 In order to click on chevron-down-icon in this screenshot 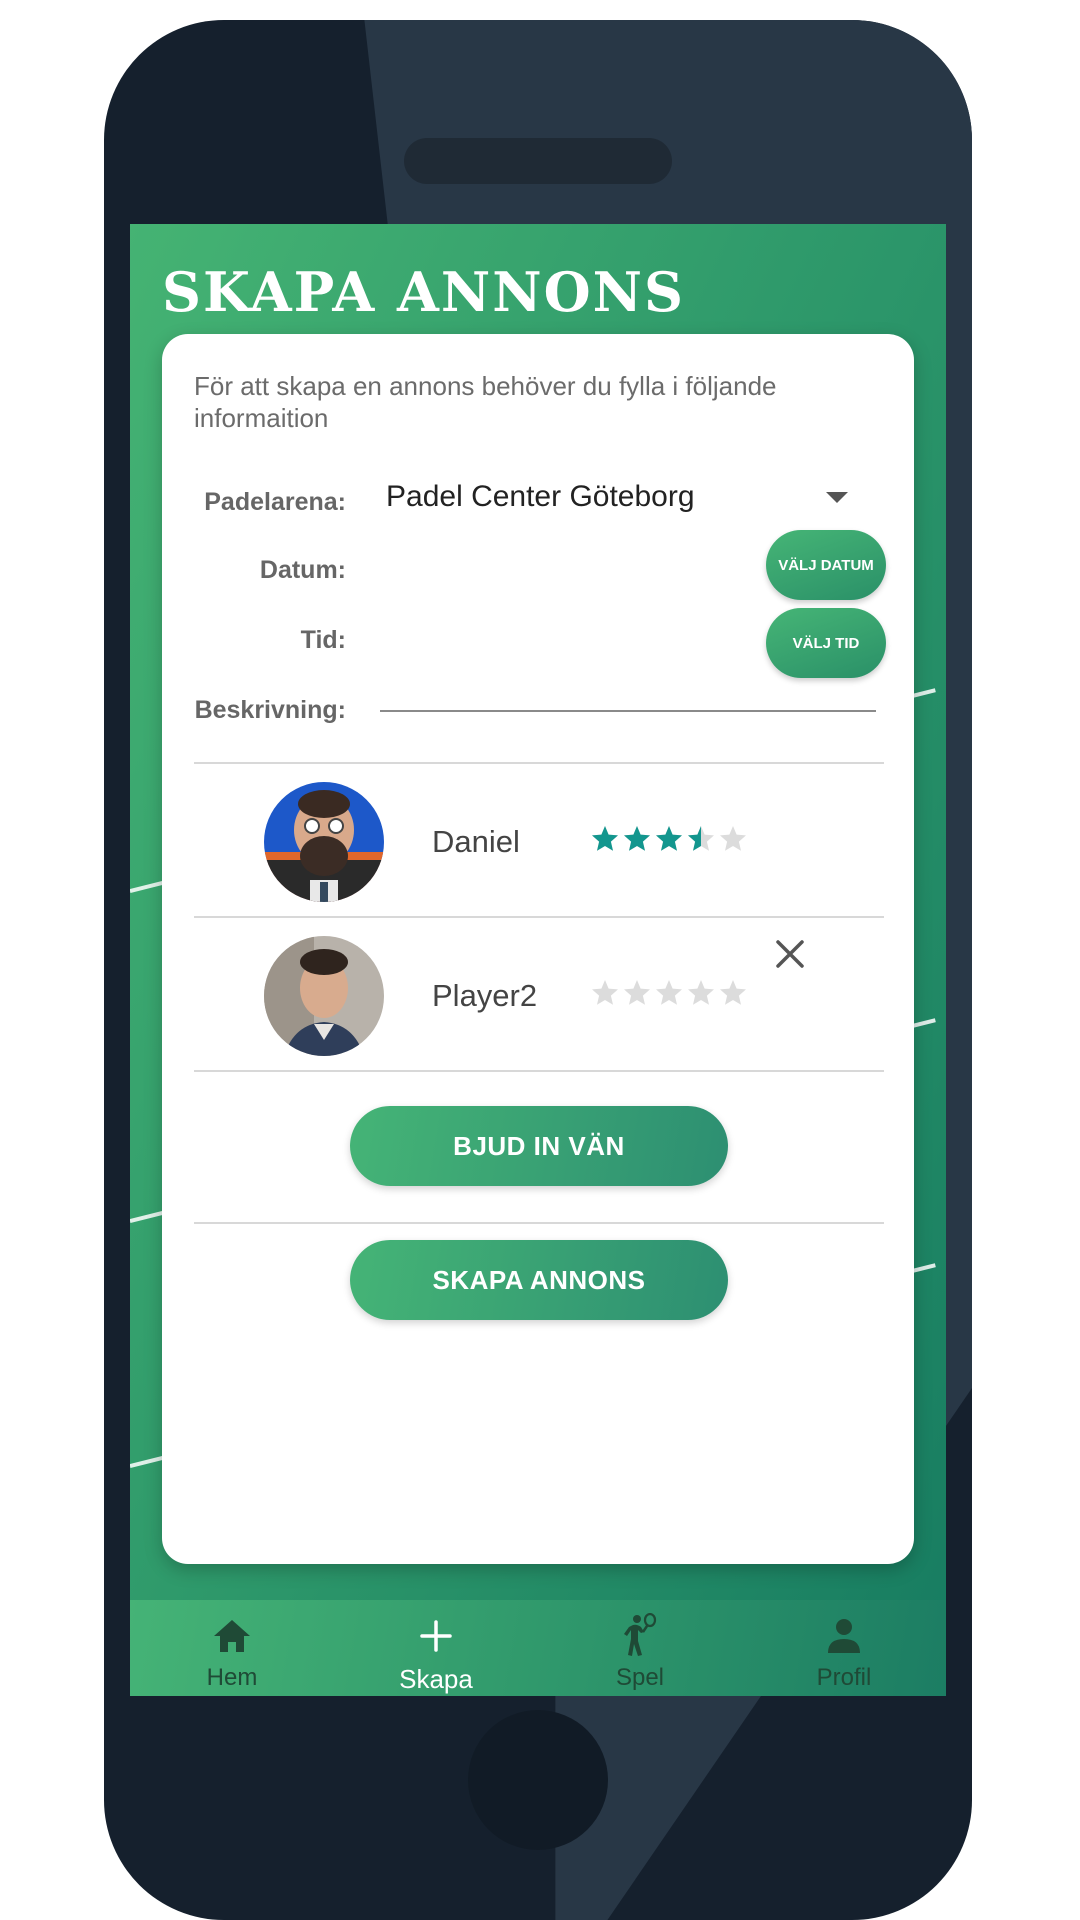, I will do `click(837, 497)`.